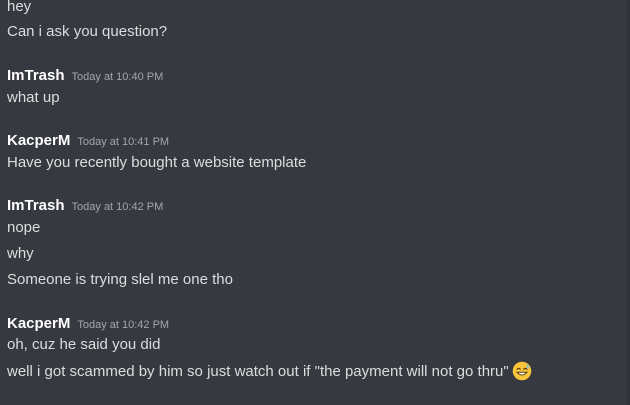 This screenshot has width=630, height=405. What do you see at coordinates (24, 227) in the screenshot?
I see `message-text: nope` at bounding box center [24, 227].